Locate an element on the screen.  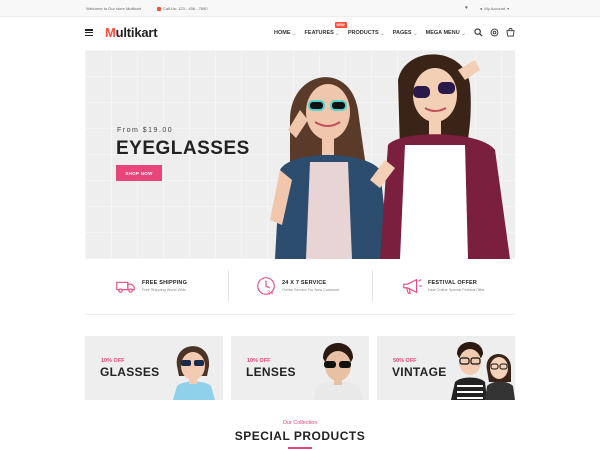
hero-price-from: From $19.00 is located at coordinates (145, 130).